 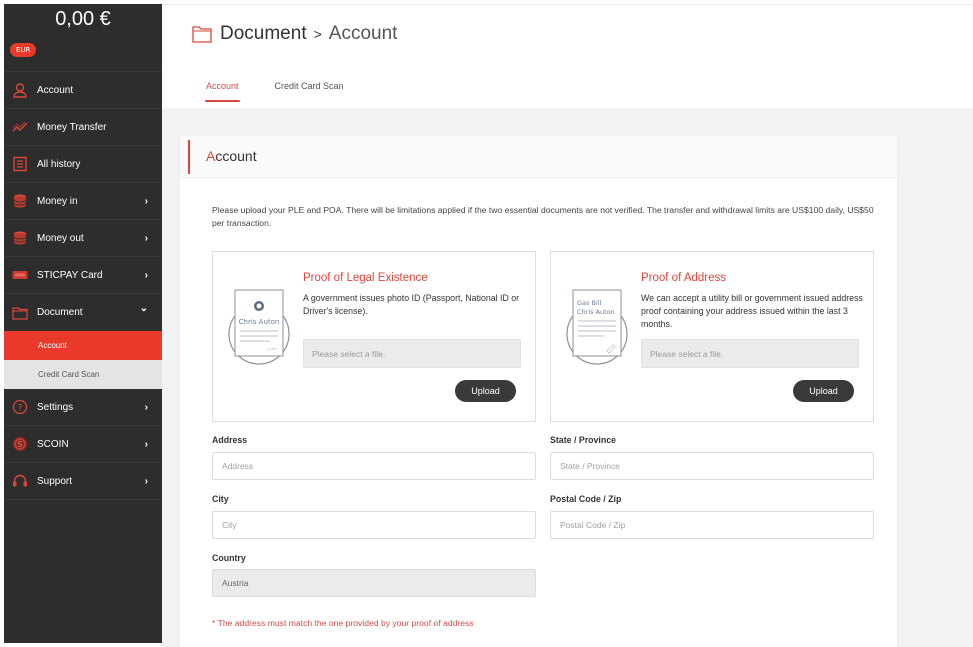 What do you see at coordinates (596, 312) in the screenshot?
I see `illustration-line-2: Chris Auton` at bounding box center [596, 312].